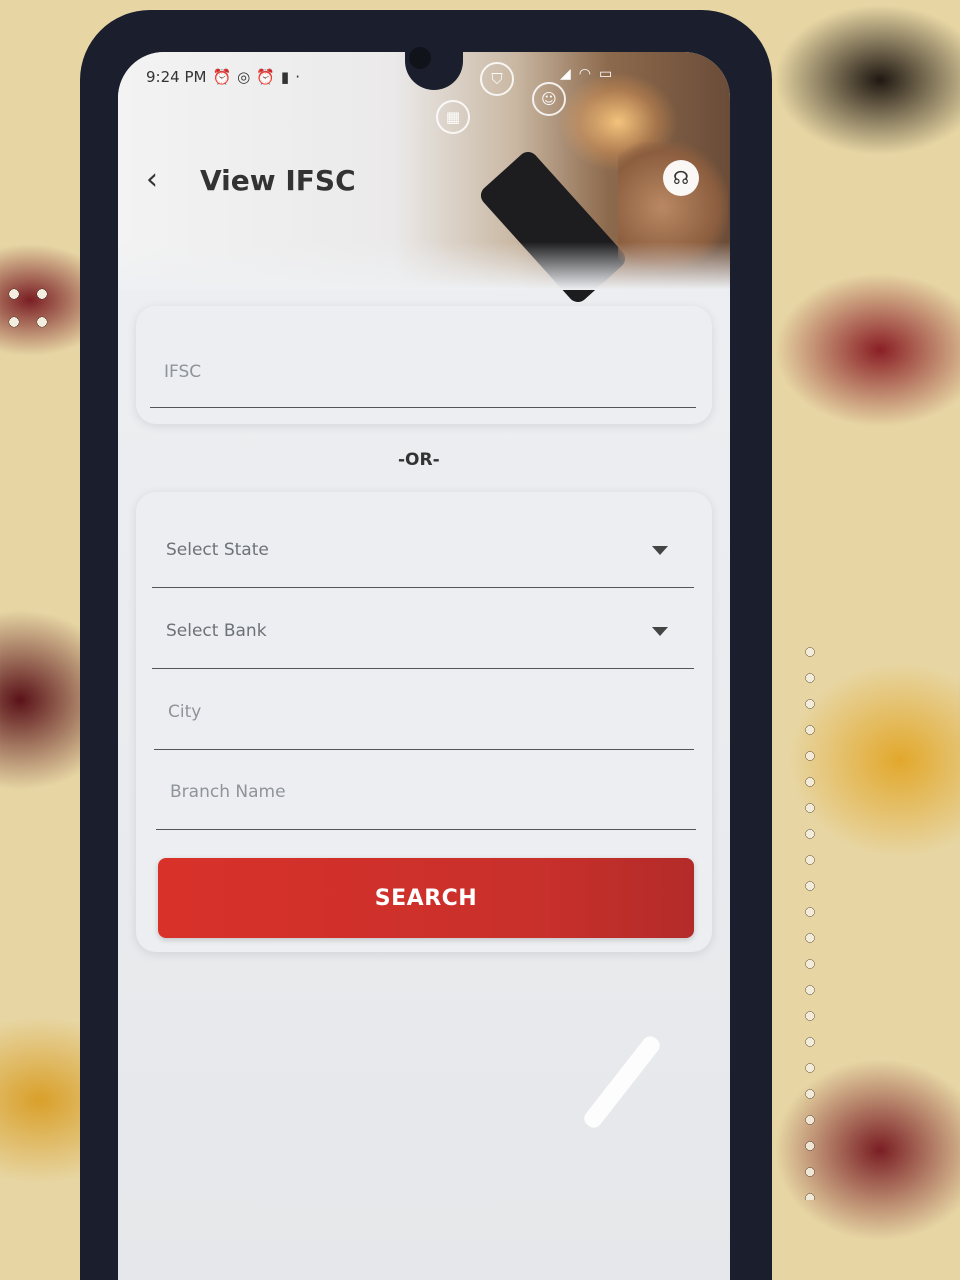 Image resolution: width=960 pixels, height=1280 pixels. Describe the element at coordinates (185, 712) in the screenshot. I see `city-placeholder: City` at that location.